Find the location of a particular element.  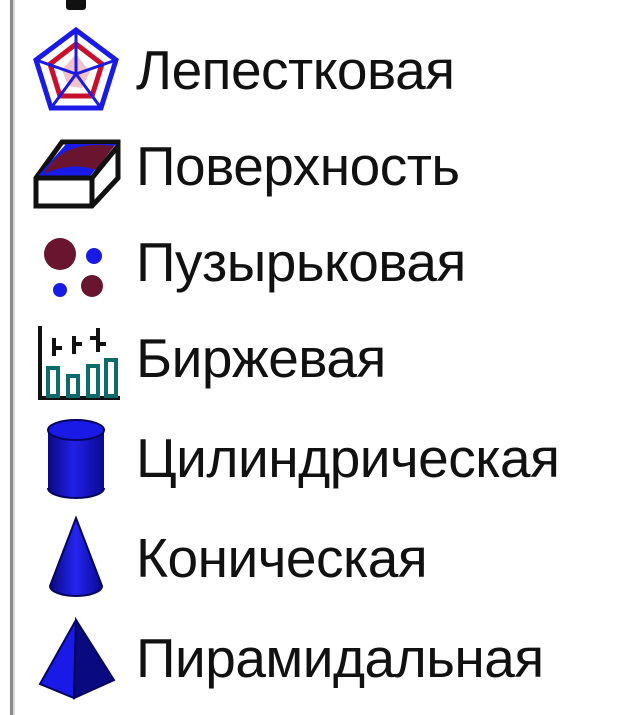

list-left-border-highlight is located at coordinates (14, 357).